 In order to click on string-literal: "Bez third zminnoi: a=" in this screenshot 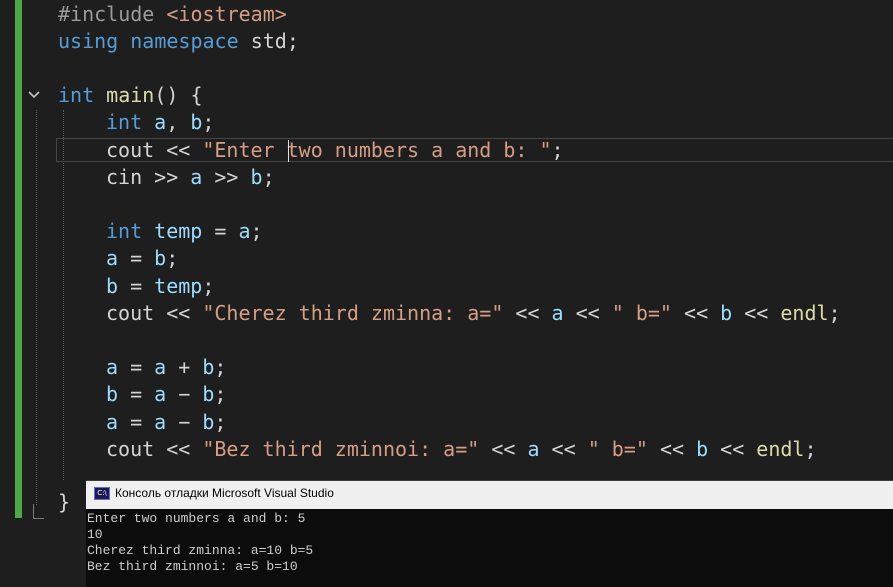, I will do `click(341, 449)`.